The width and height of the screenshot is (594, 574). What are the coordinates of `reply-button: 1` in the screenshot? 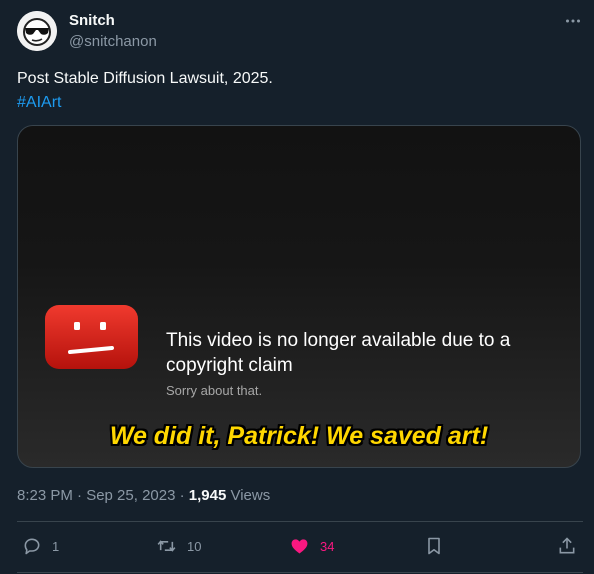 It's located at (40, 546).